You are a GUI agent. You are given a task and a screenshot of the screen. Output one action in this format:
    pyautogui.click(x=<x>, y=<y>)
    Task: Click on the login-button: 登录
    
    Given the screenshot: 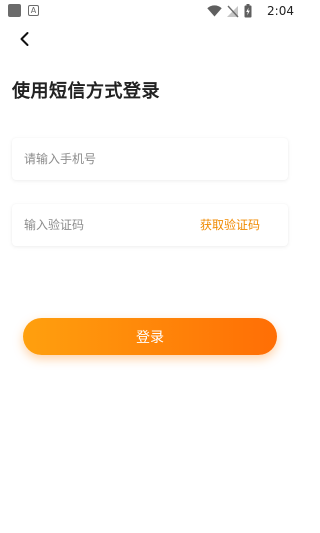 What is the action you would take?
    pyautogui.click(x=150, y=336)
    